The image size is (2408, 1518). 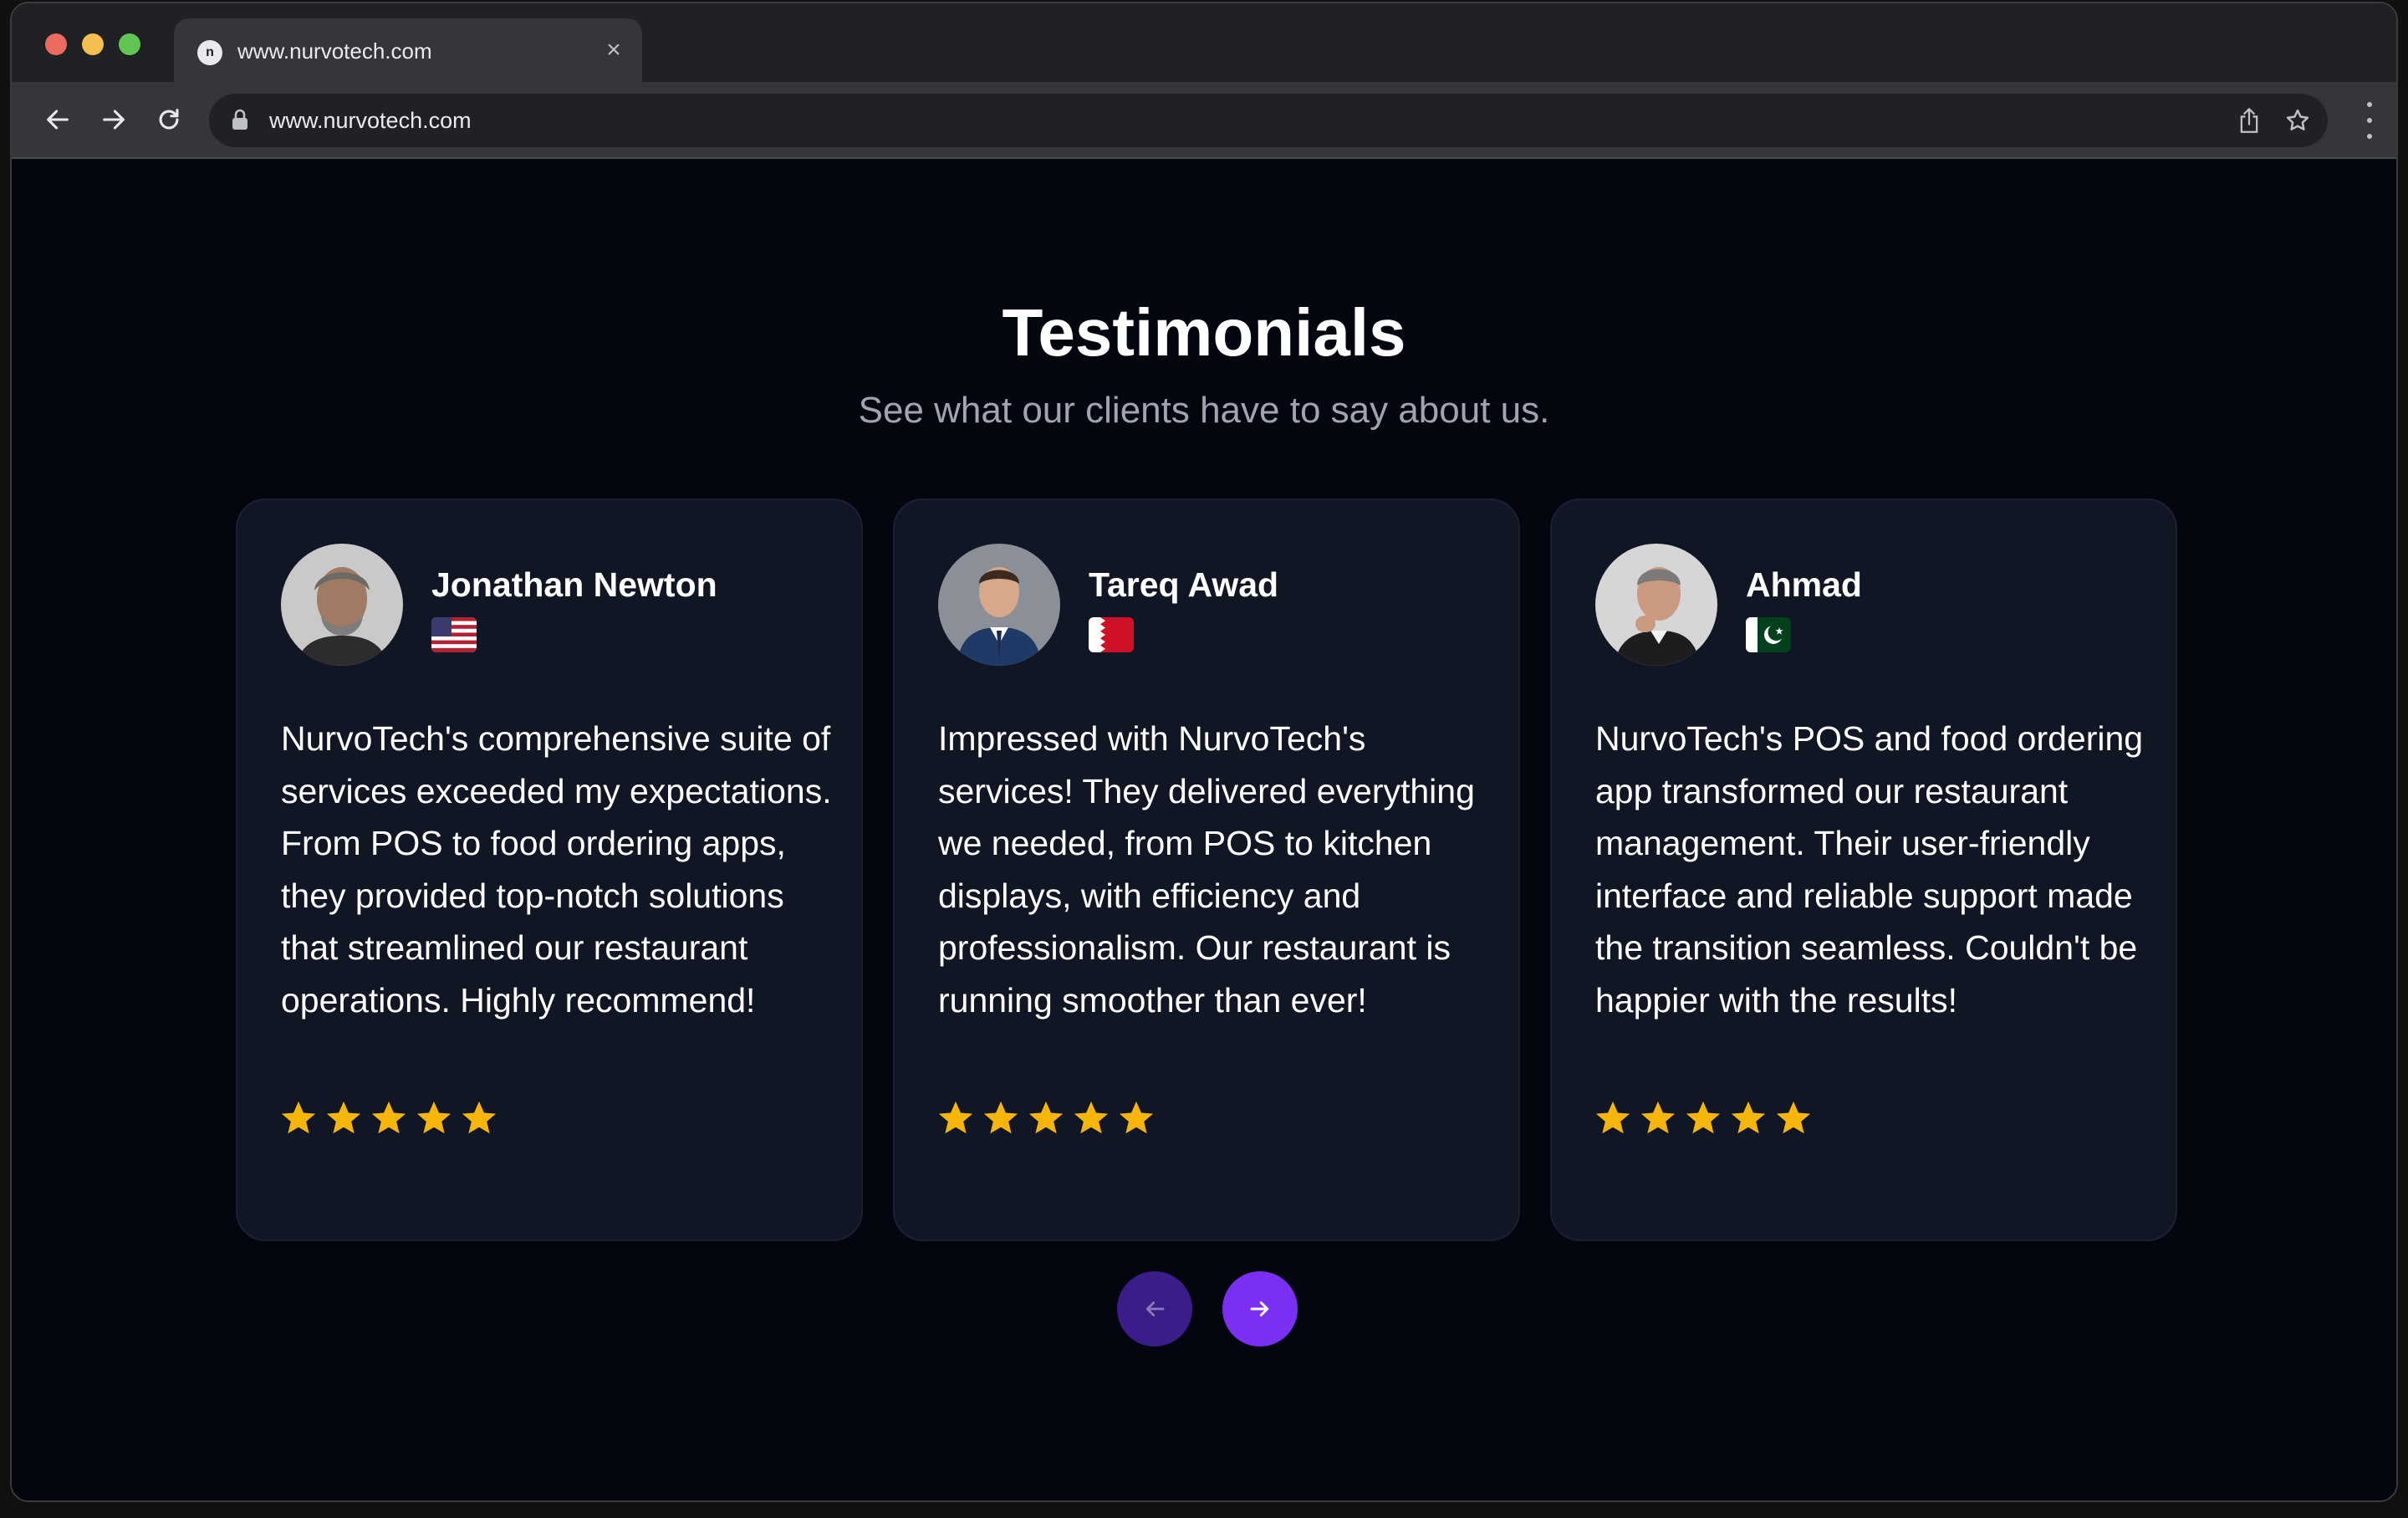 I want to click on share-icon, so click(x=2249, y=120).